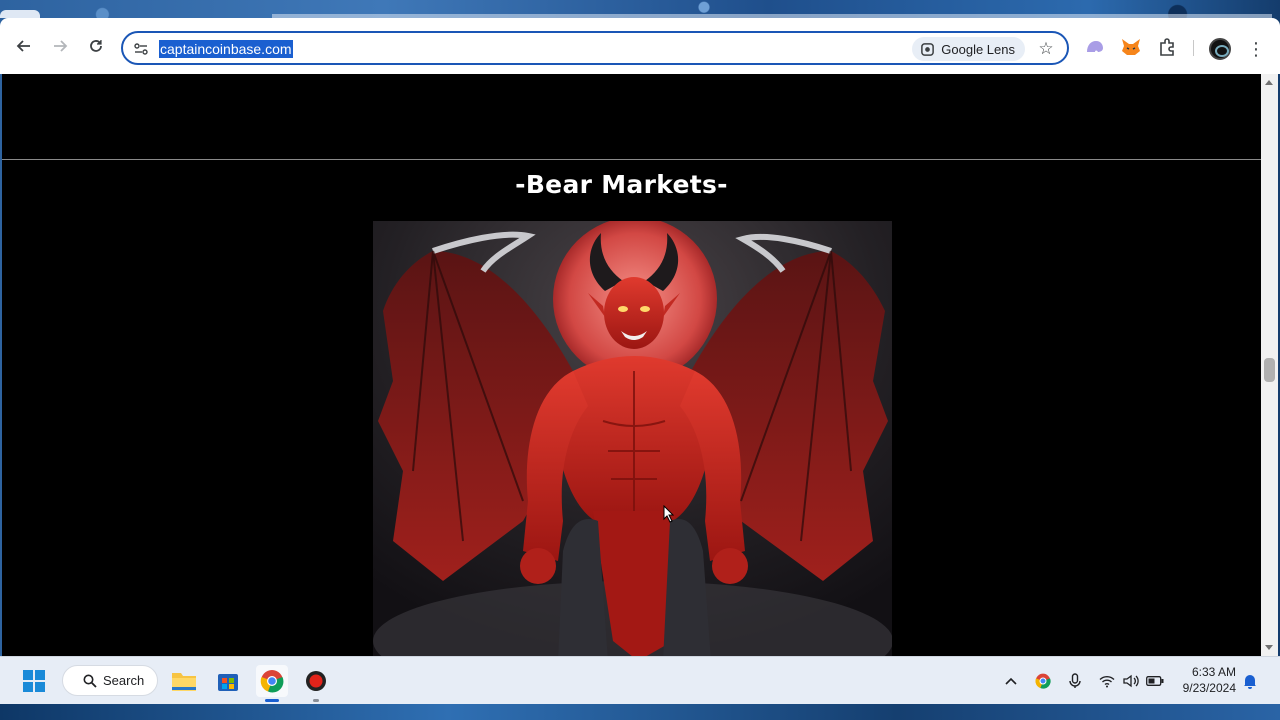  What do you see at coordinates (141, 49) in the screenshot?
I see `site-info-icon` at bounding box center [141, 49].